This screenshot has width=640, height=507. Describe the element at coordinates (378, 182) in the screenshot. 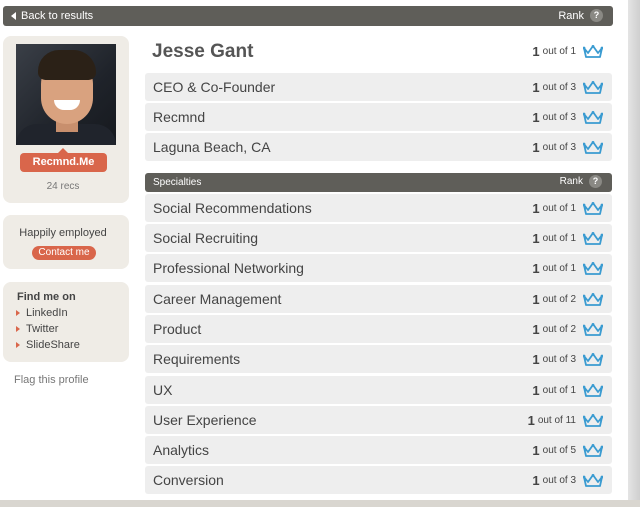

I see `specialties-header: Specialties Rank ?` at that location.